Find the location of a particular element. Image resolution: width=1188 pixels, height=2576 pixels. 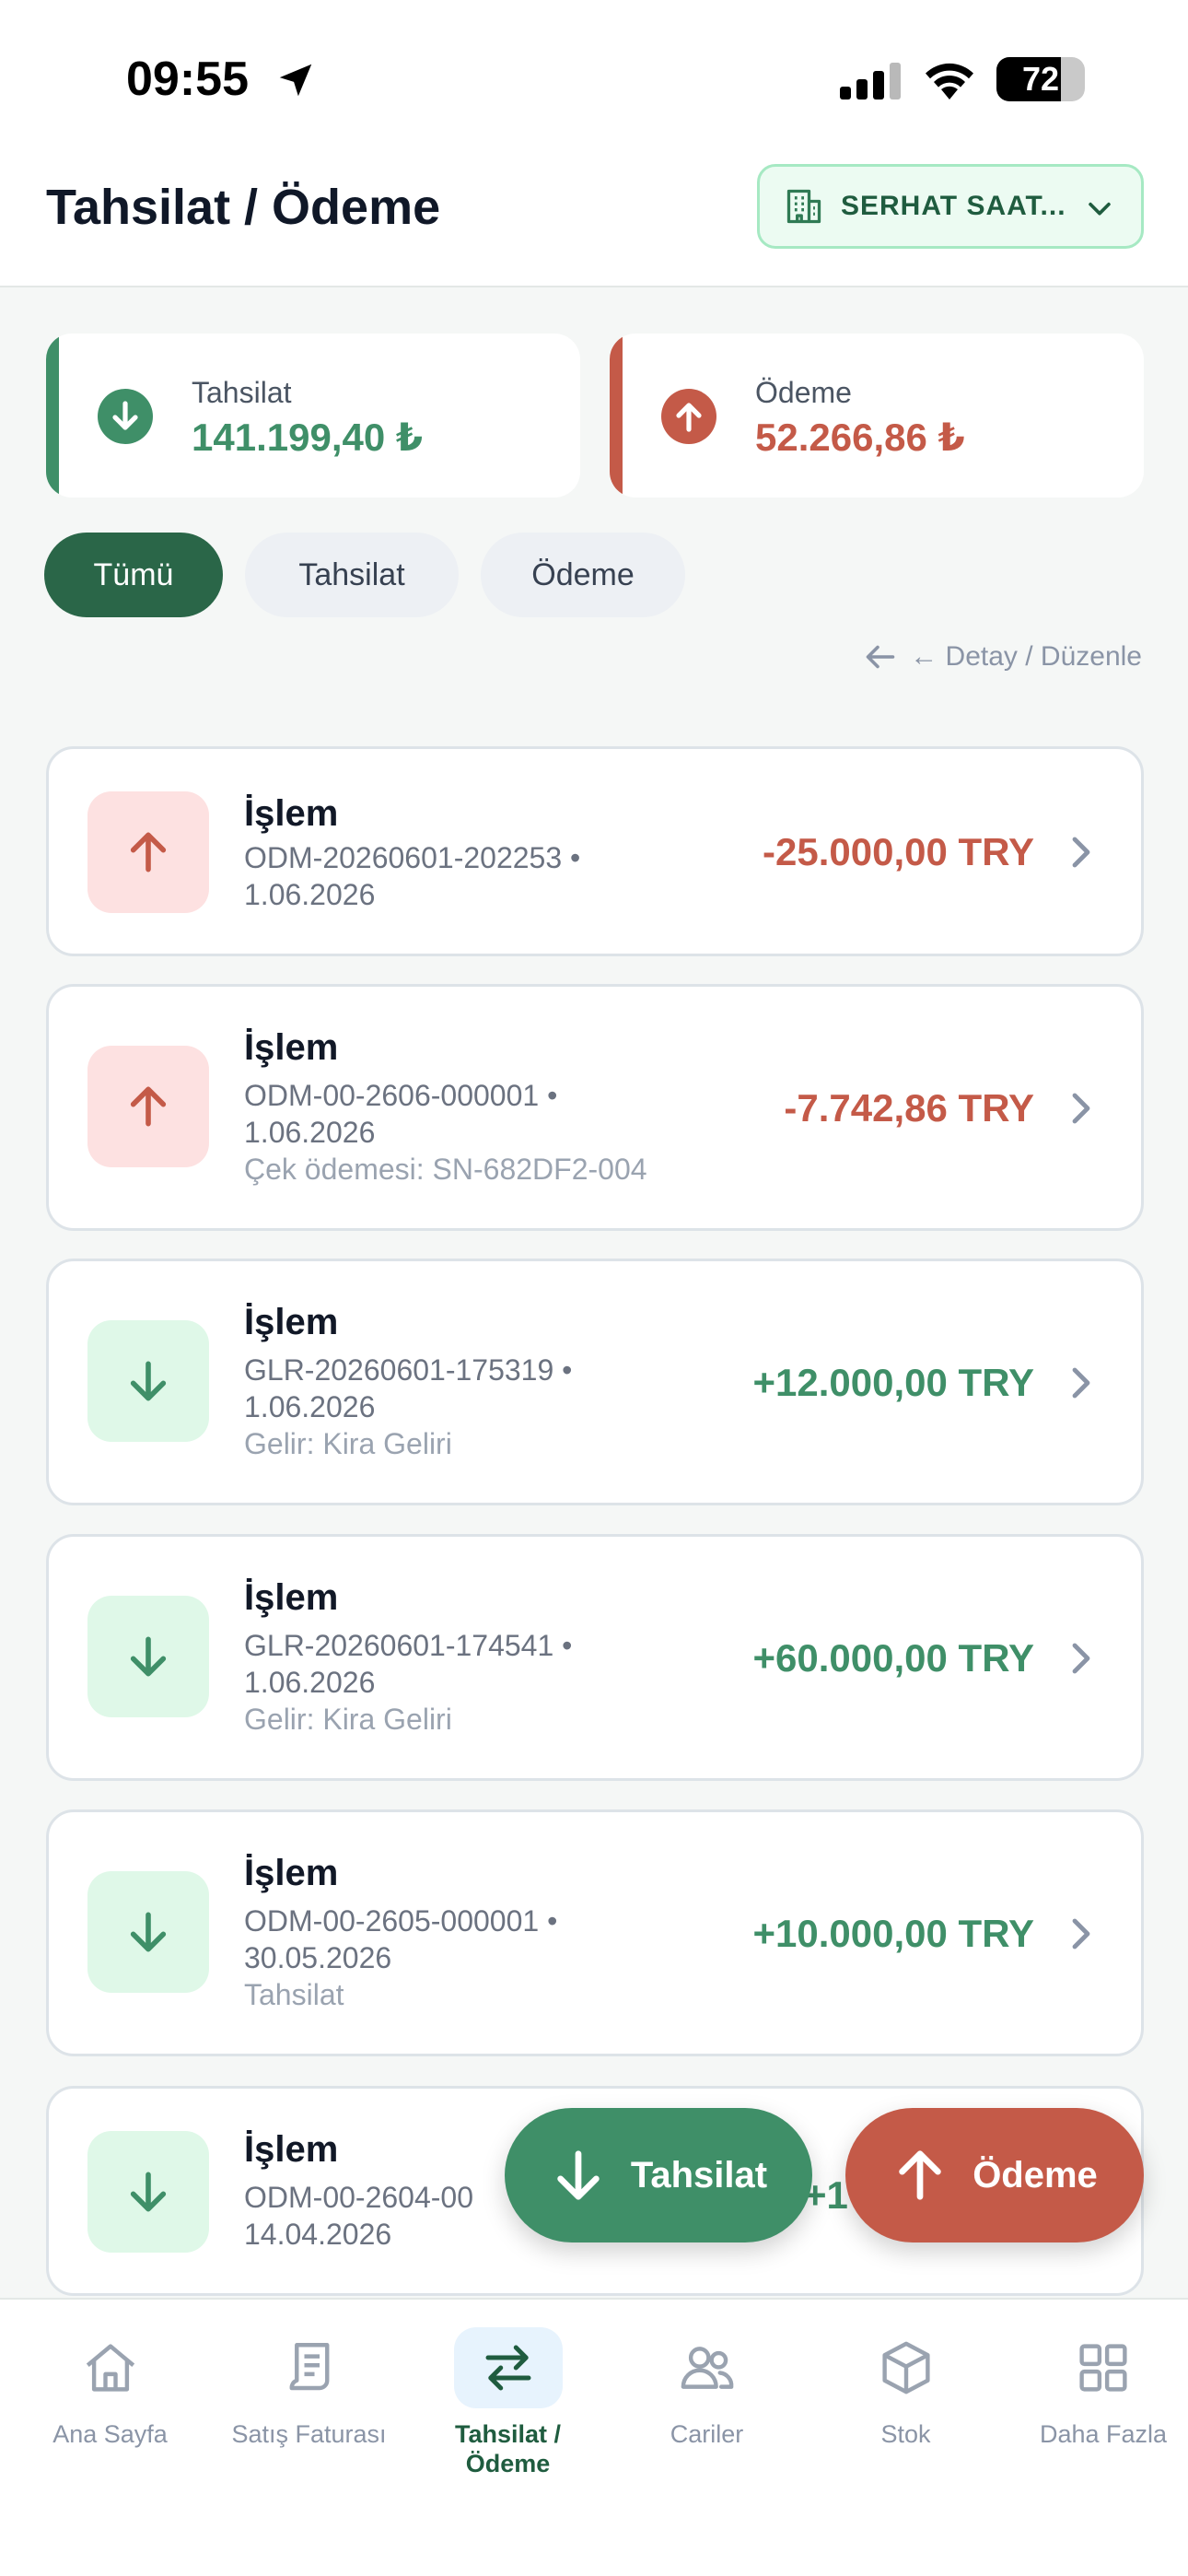

arrow-left-icon is located at coordinates (880, 657).